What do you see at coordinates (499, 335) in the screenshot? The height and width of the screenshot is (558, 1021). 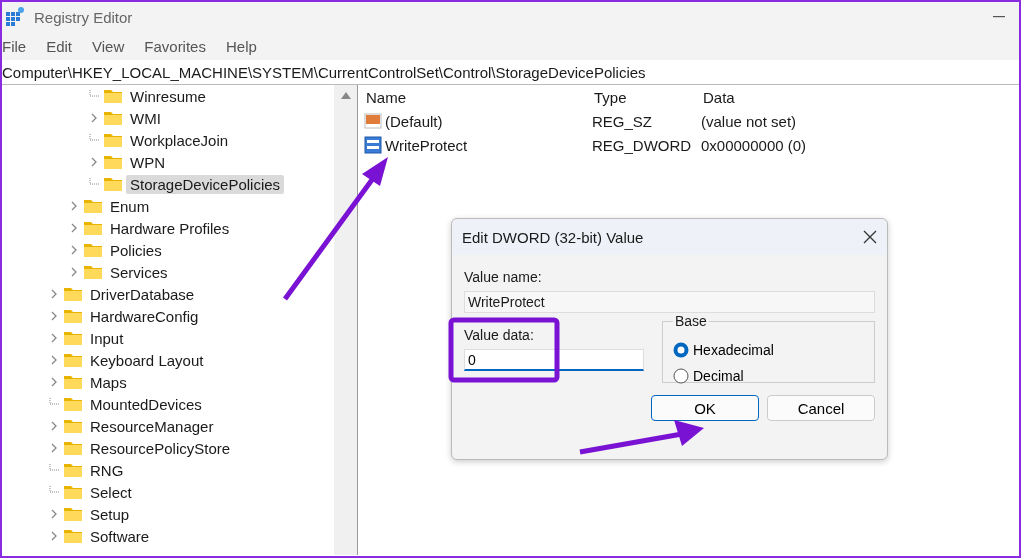 I see `field-label: Value data:` at bounding box center [499, 335].